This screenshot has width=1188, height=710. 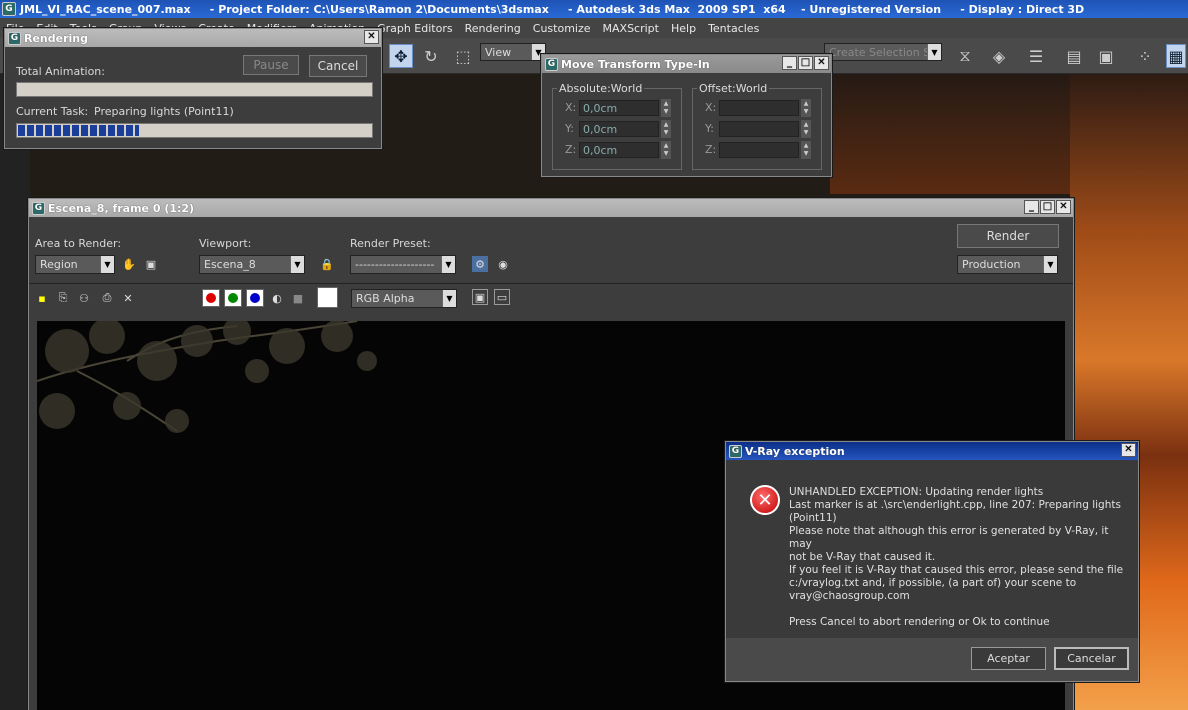 What do you see at coordinates (999, 56) in the screenshot?
I see `align-icon: ◈` at bounding box center [999, 56].